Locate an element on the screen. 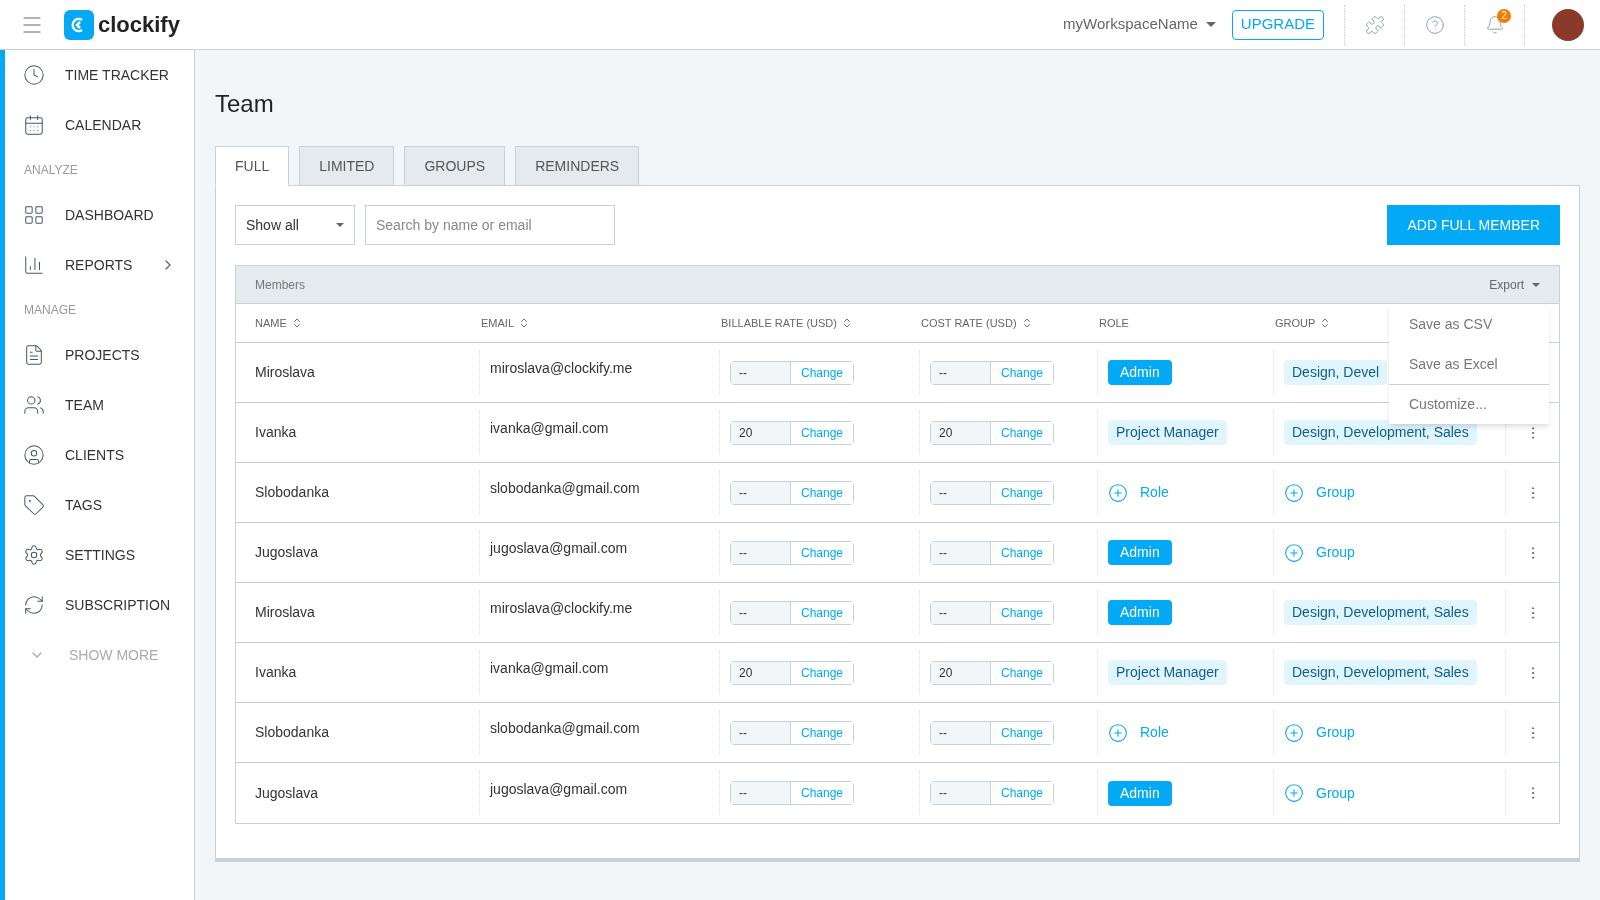 The height and width of the screenshot is (900, 1600). workspace-dropdown: myWorkspaceName is located at coordinates (1139, 24).